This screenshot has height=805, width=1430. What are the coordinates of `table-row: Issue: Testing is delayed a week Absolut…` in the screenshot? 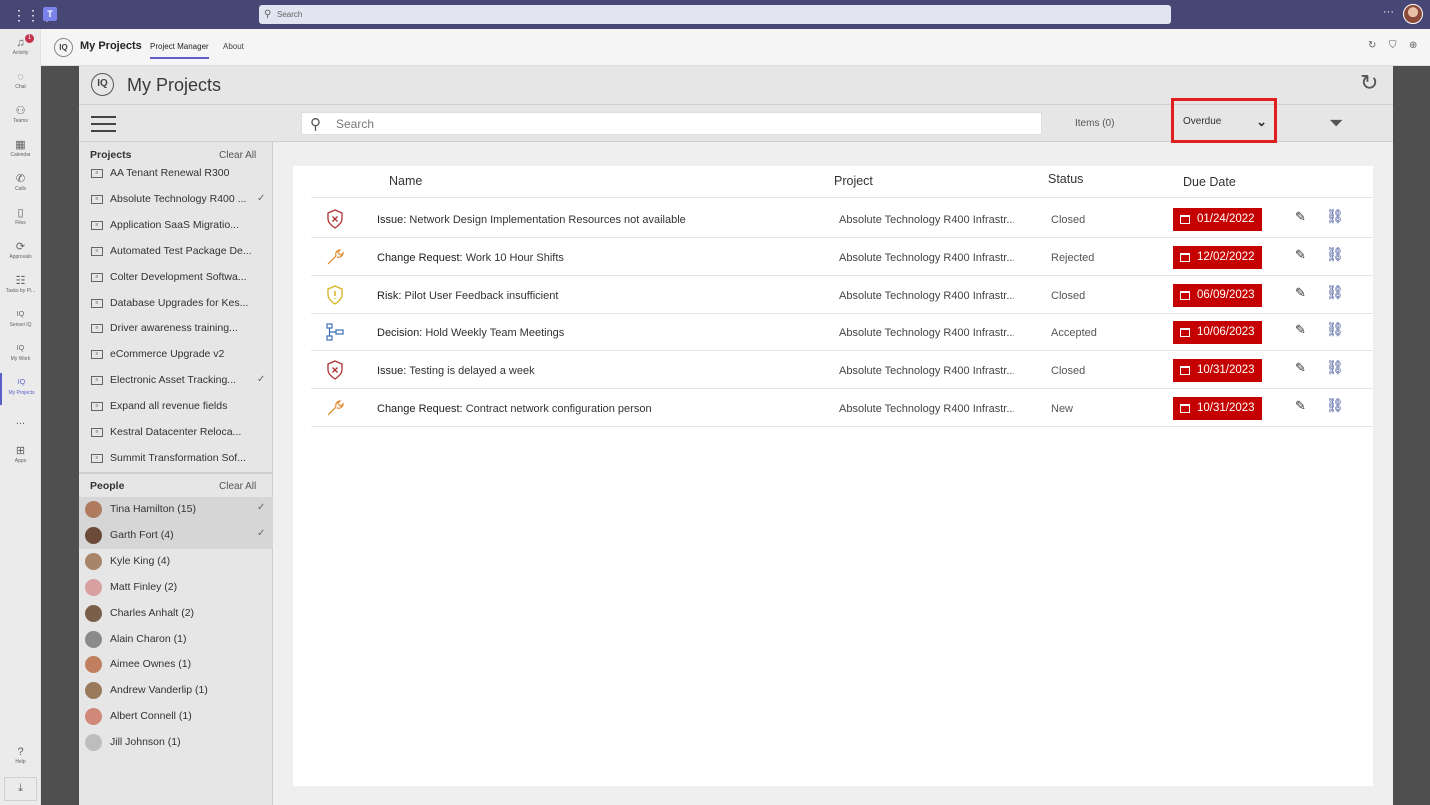 It's located at (842, 370).